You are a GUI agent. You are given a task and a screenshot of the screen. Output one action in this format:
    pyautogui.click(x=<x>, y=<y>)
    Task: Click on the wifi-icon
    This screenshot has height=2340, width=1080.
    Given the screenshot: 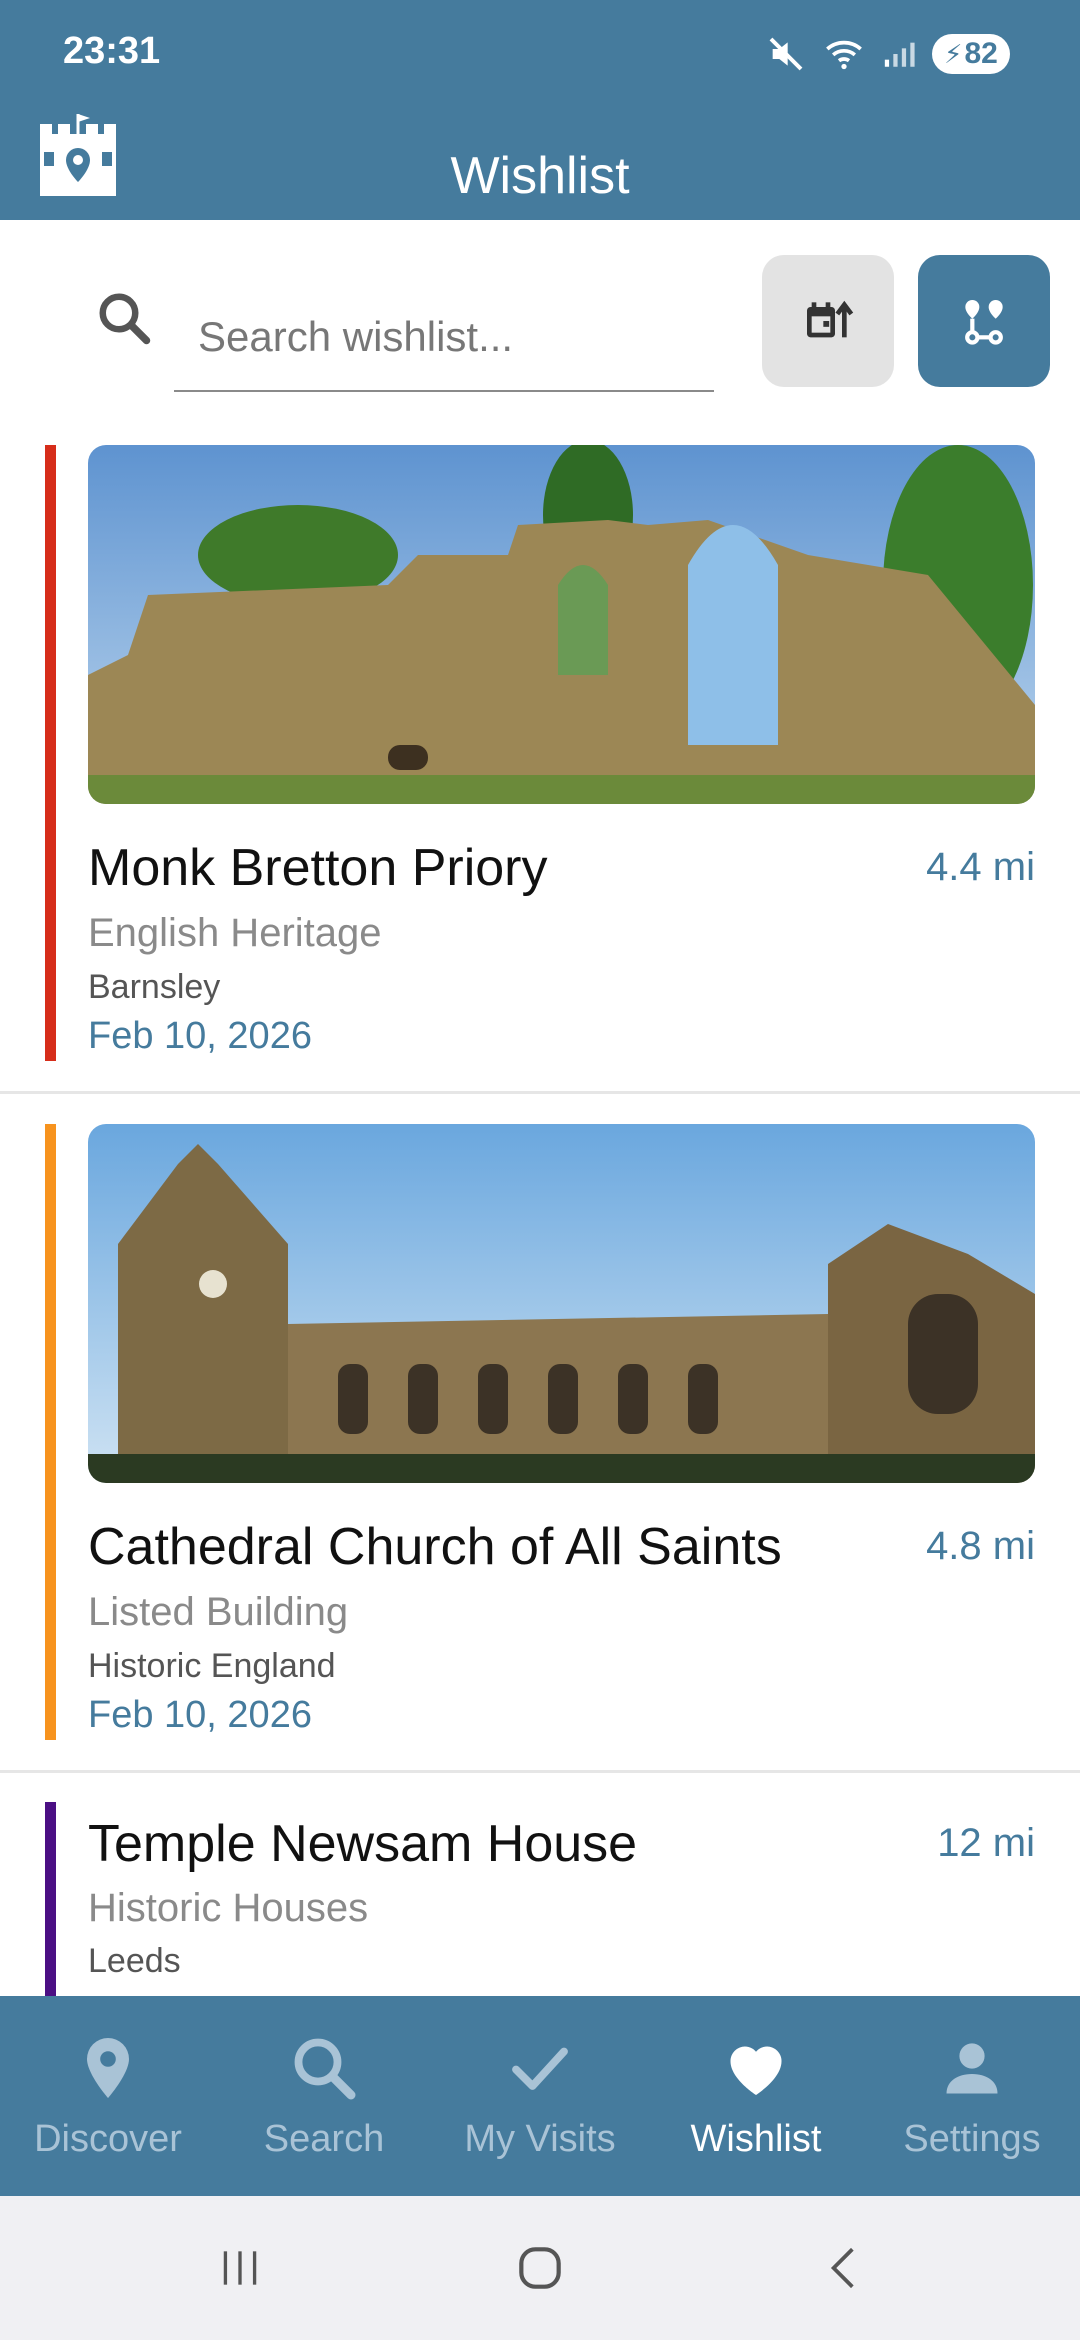 What is the action you would take?
    pyautogui.click(x=844, y=55)
    